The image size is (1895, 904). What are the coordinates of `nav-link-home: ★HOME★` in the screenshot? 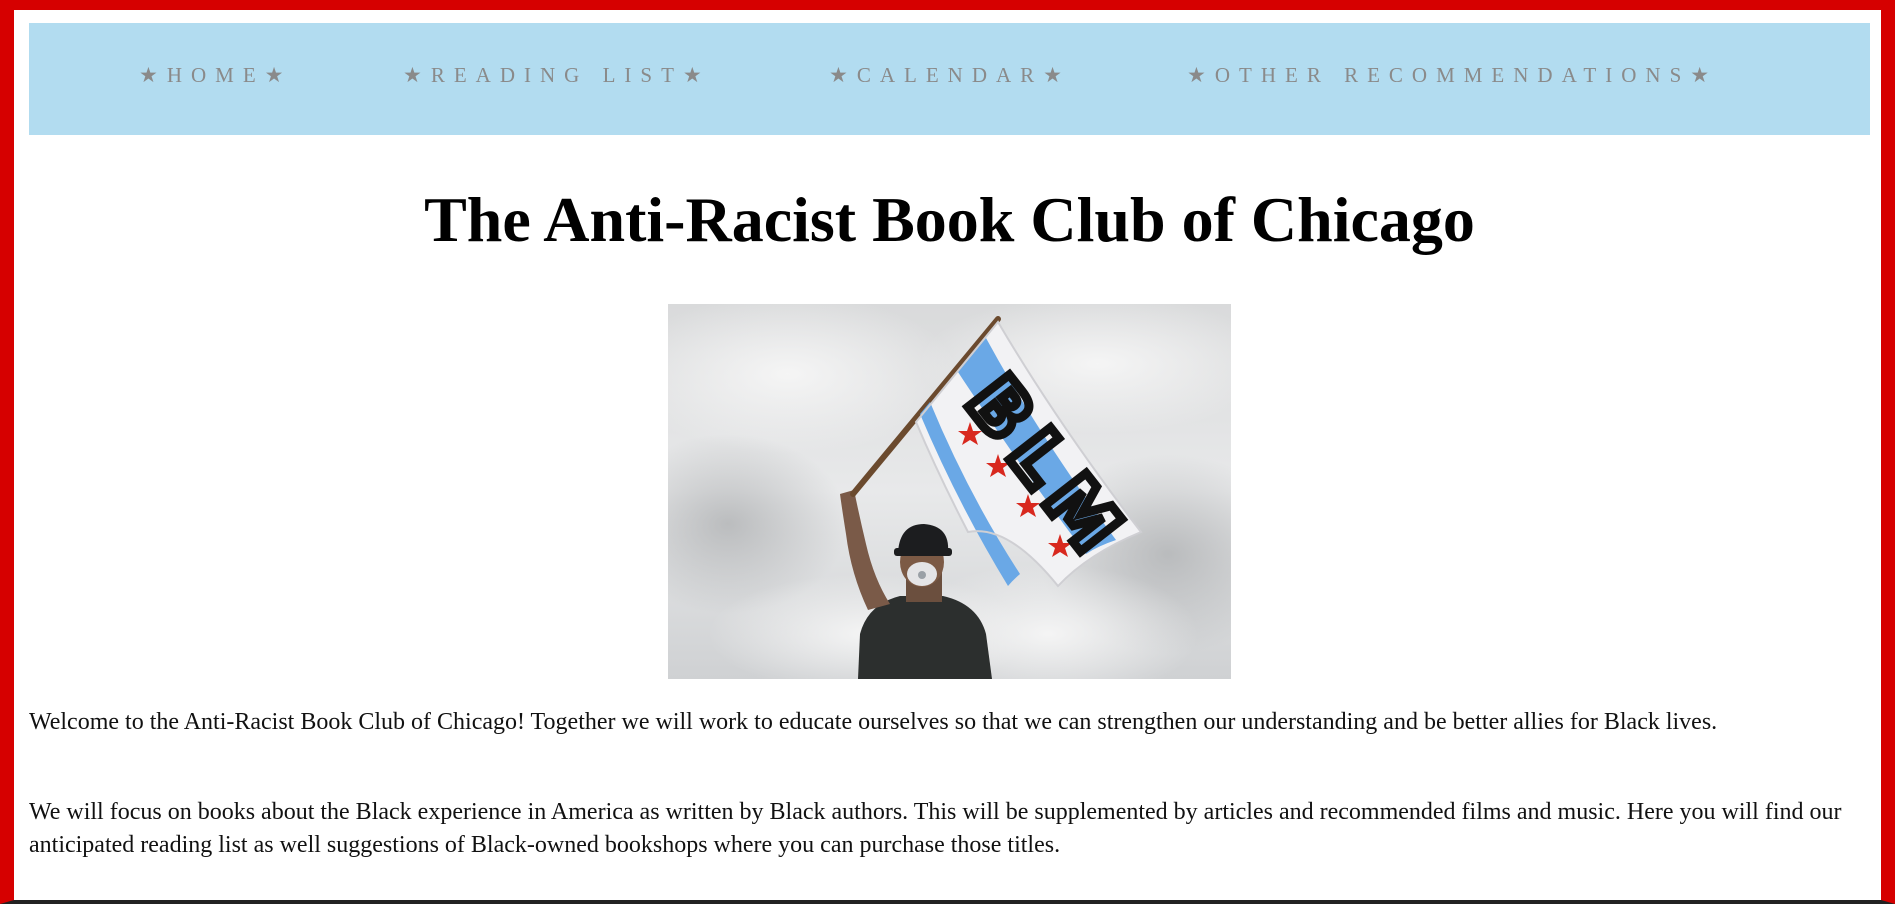 It's located at (215, 79).